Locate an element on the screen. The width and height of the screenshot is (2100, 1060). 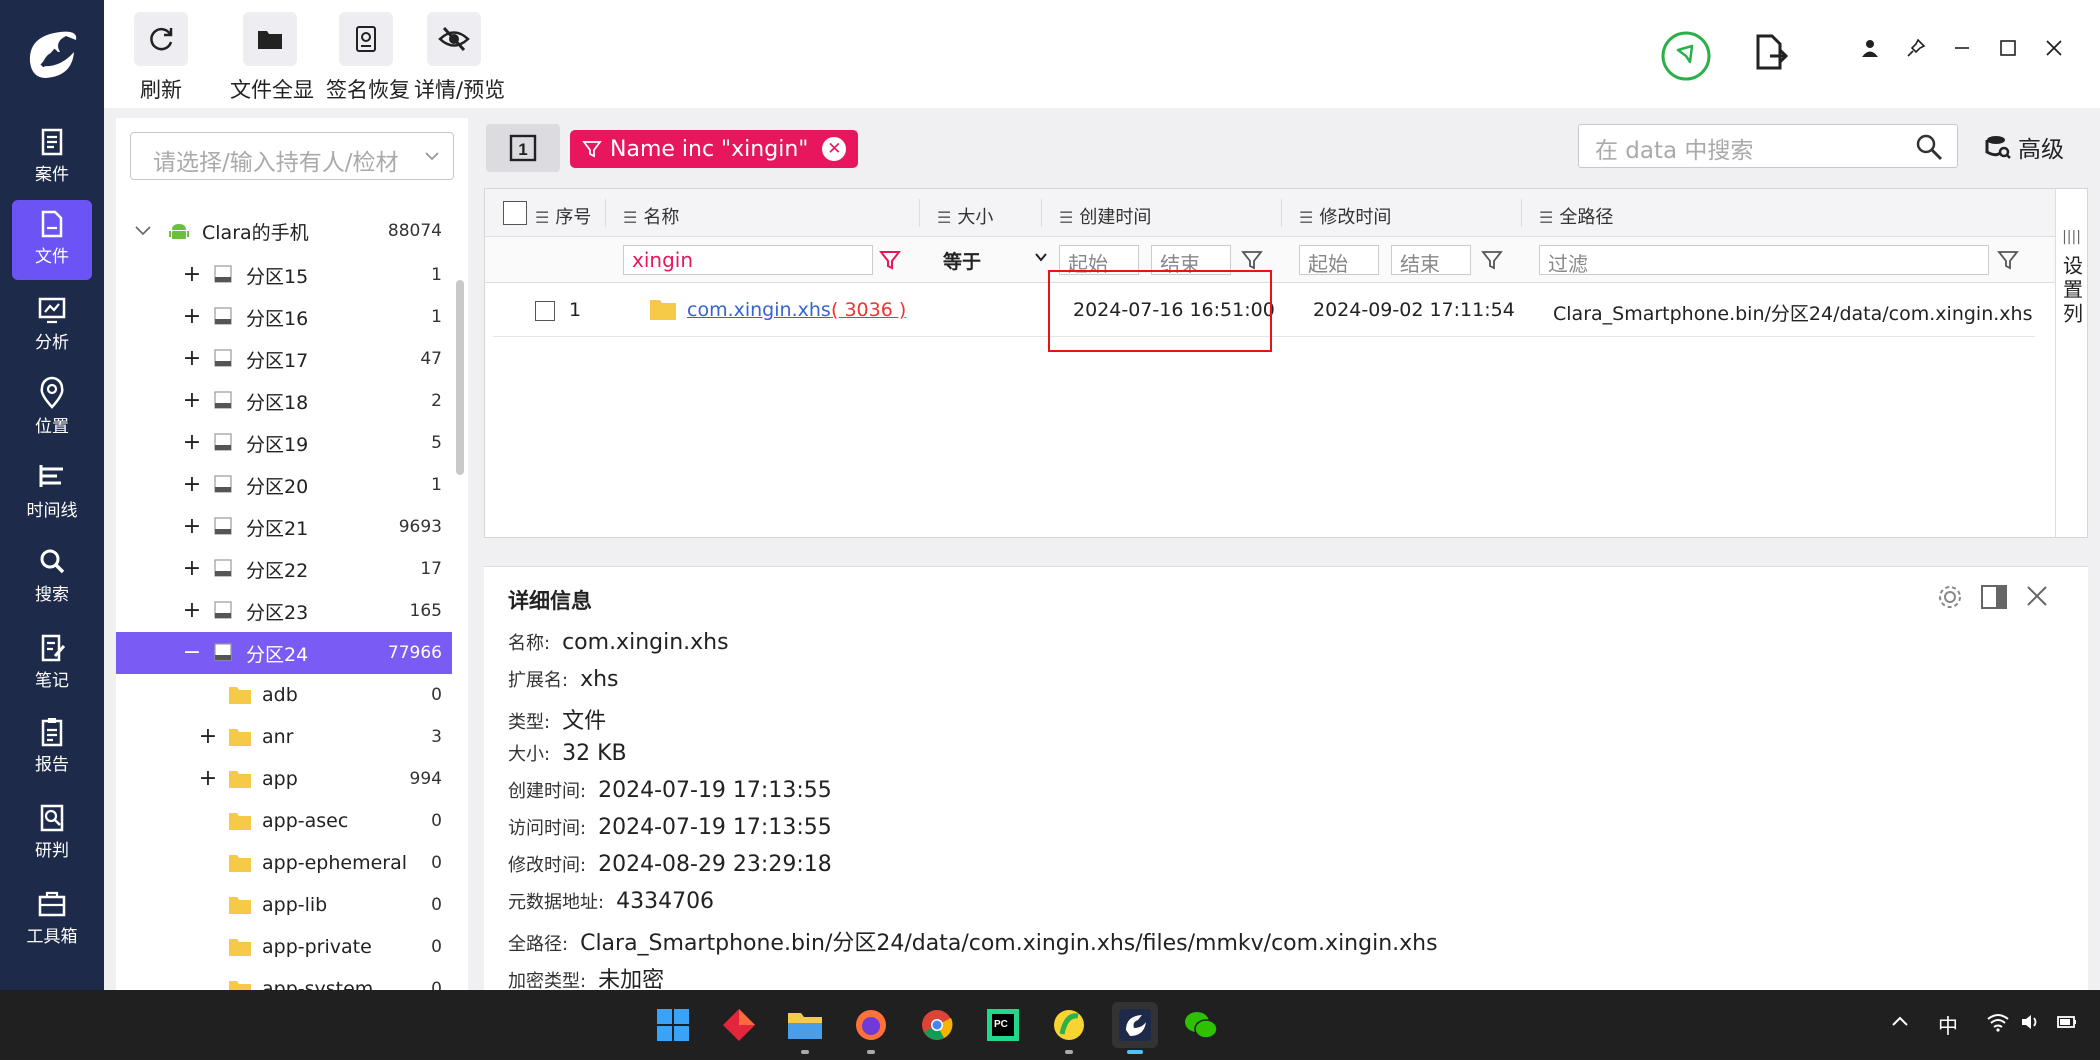
tree-item-partition: + 分区23 165 is located at coordinates (284, 611).